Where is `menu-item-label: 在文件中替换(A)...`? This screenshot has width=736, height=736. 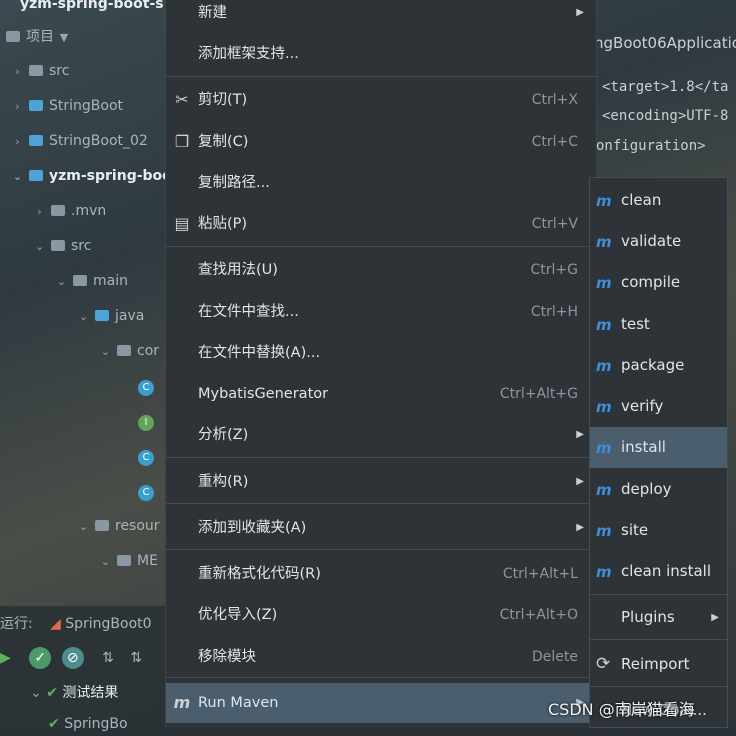 menu-item-label: 在文件中替换(A)... is located at coordinates (259, 353).